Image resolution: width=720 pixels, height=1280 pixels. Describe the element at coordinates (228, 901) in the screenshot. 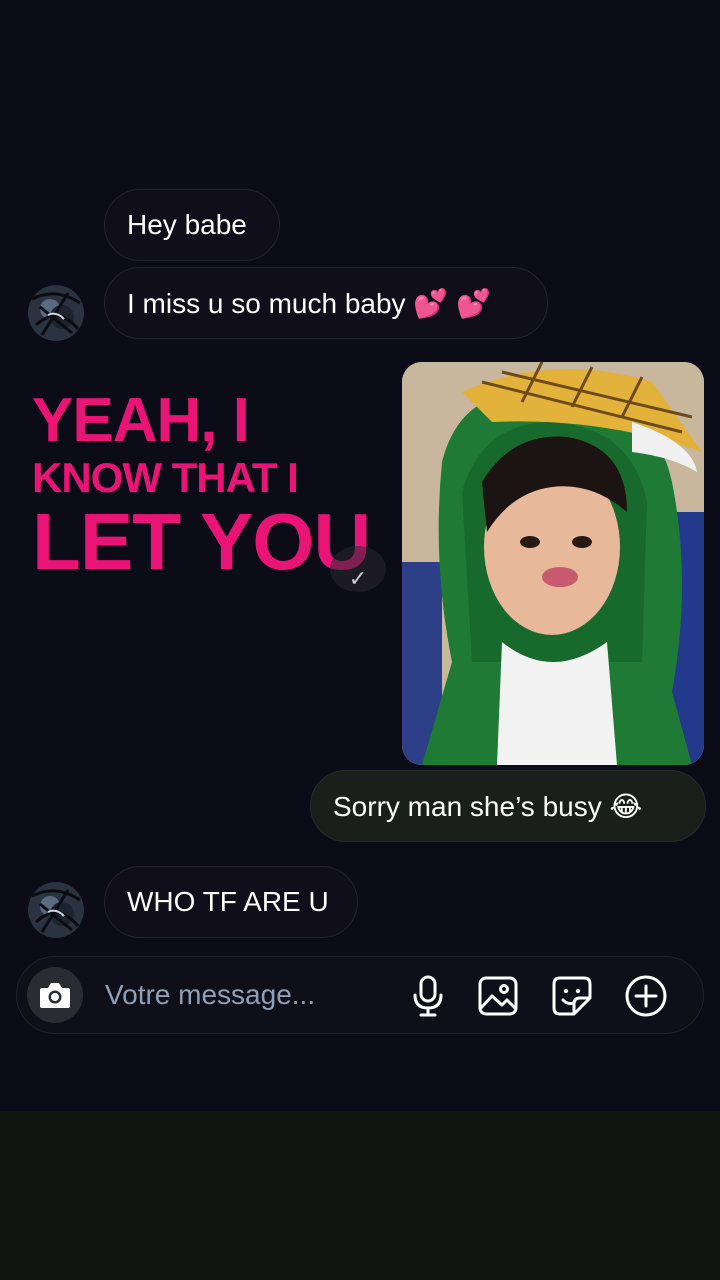

I see `message-text: WHO TF ARE U` at that location.